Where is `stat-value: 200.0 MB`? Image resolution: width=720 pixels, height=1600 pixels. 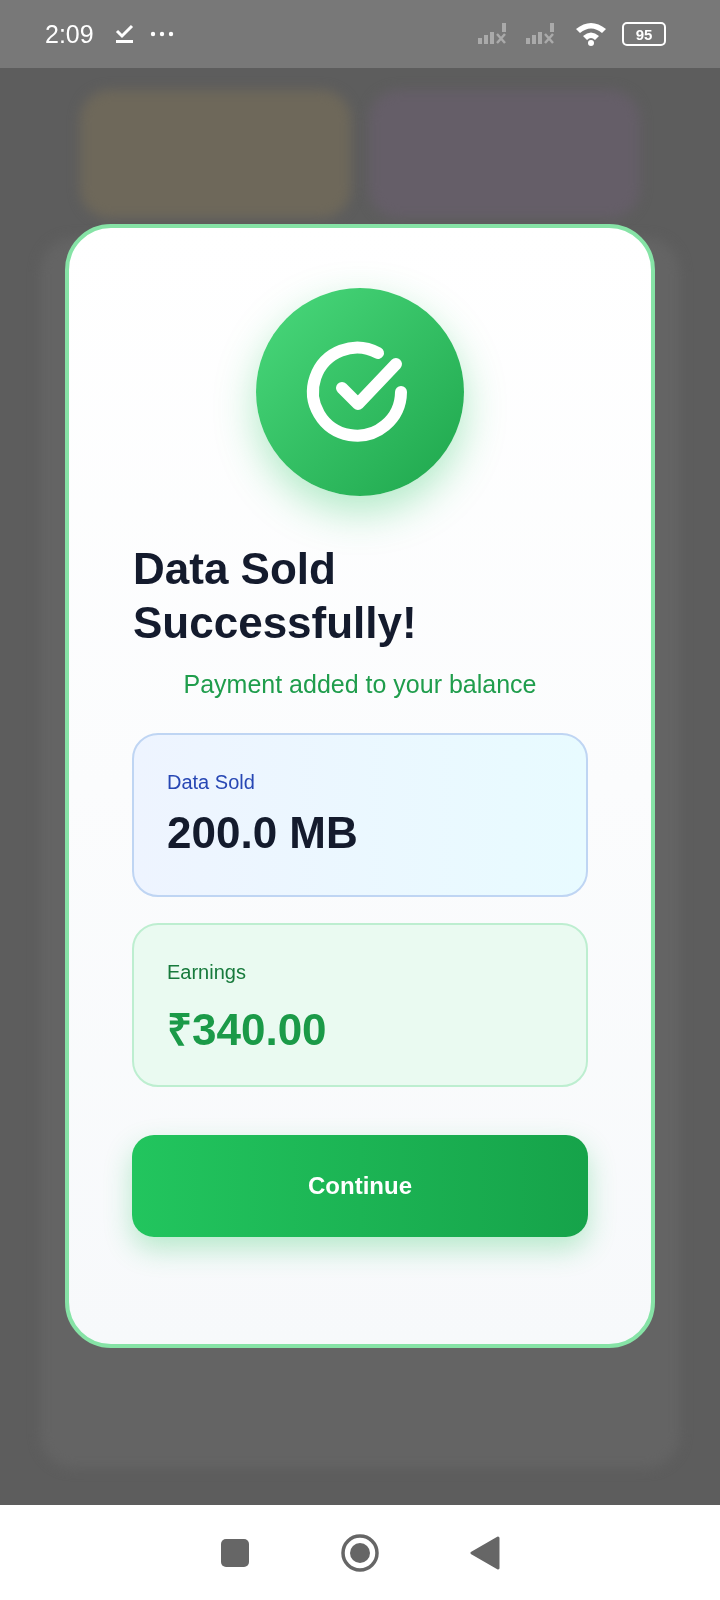 stat-value: 200.0 MB is located at coordinates (263, 833).